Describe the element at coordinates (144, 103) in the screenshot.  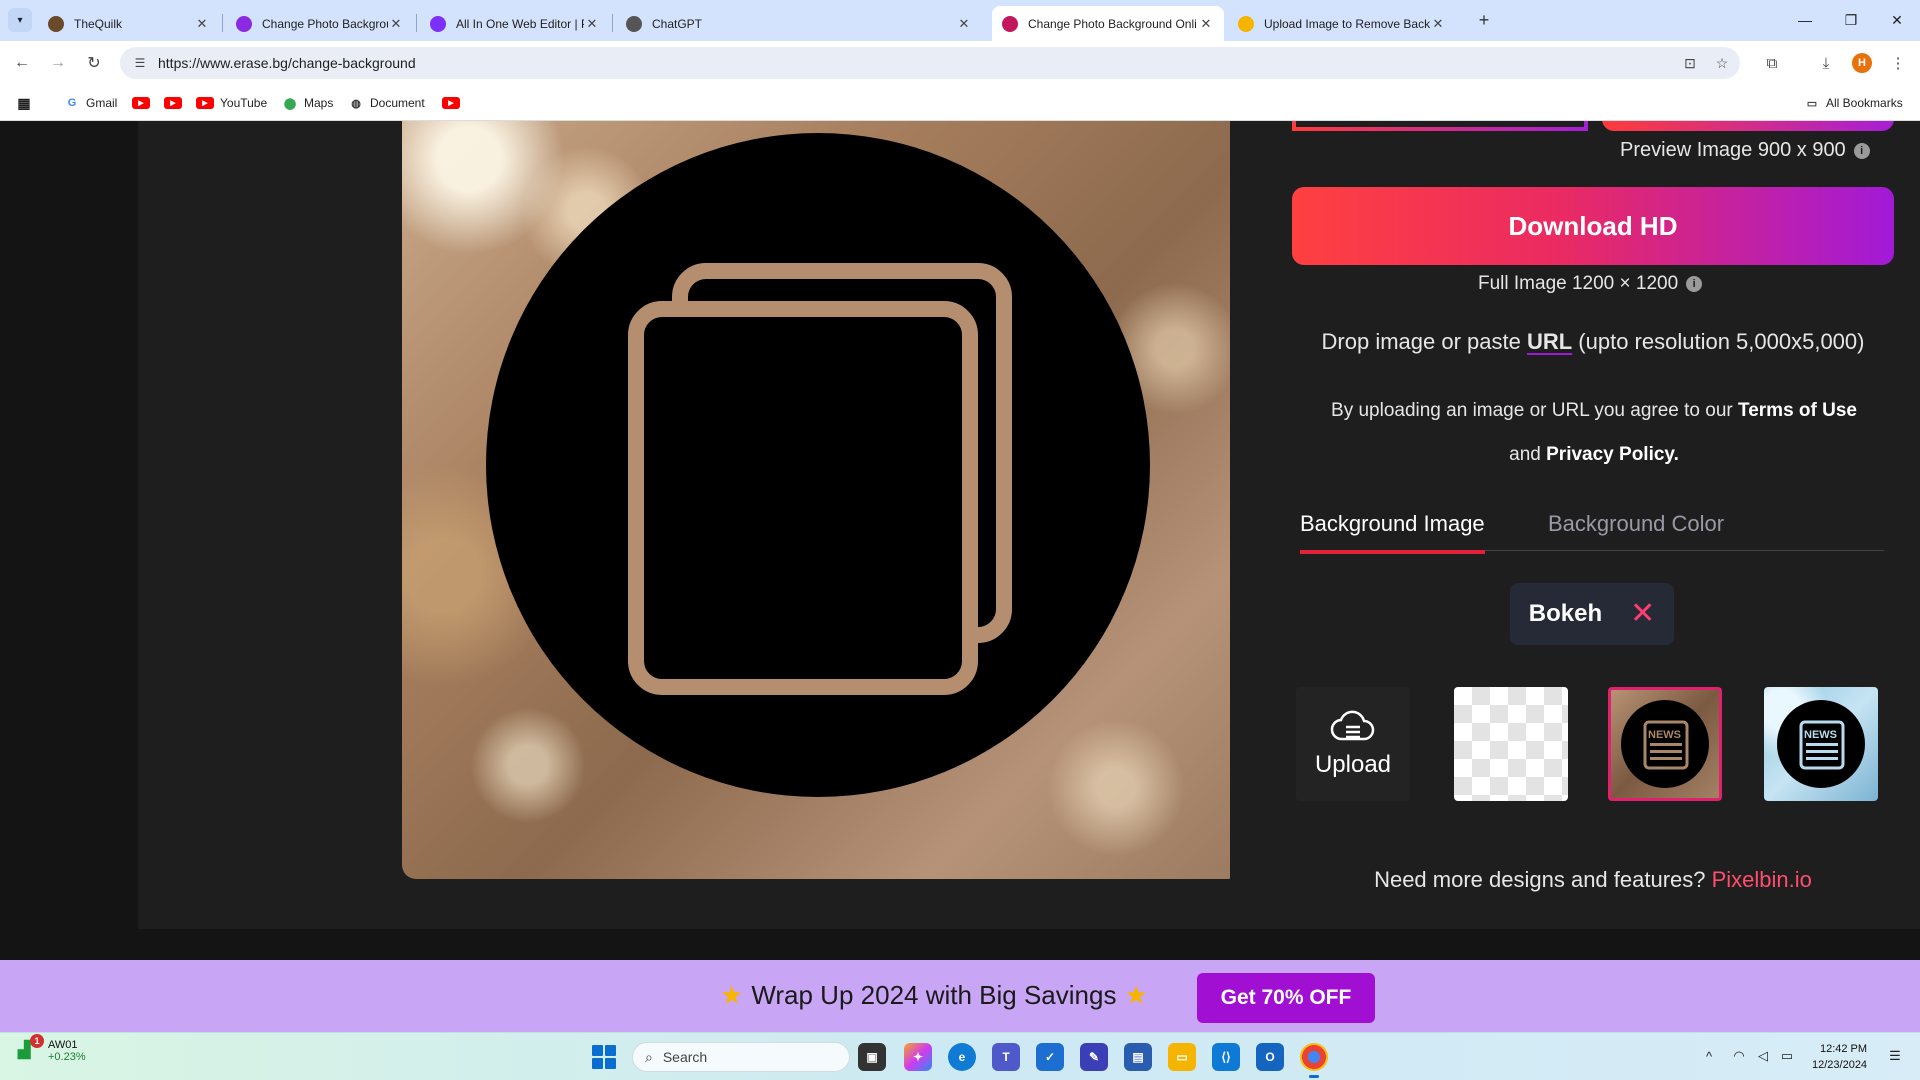
I see `bookmark-youtube-1: ▶` at that location.